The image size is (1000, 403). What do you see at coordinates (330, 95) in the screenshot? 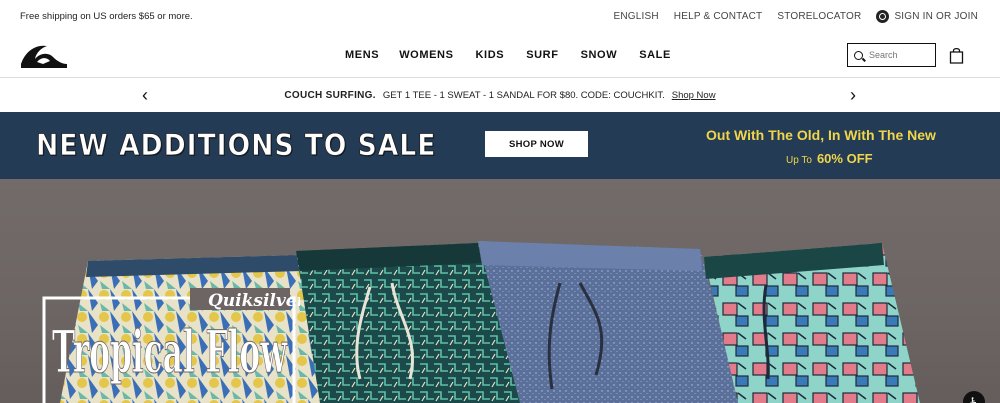
I see `promo-title: COUCH SURFING.` at bounding box center [330, 95].